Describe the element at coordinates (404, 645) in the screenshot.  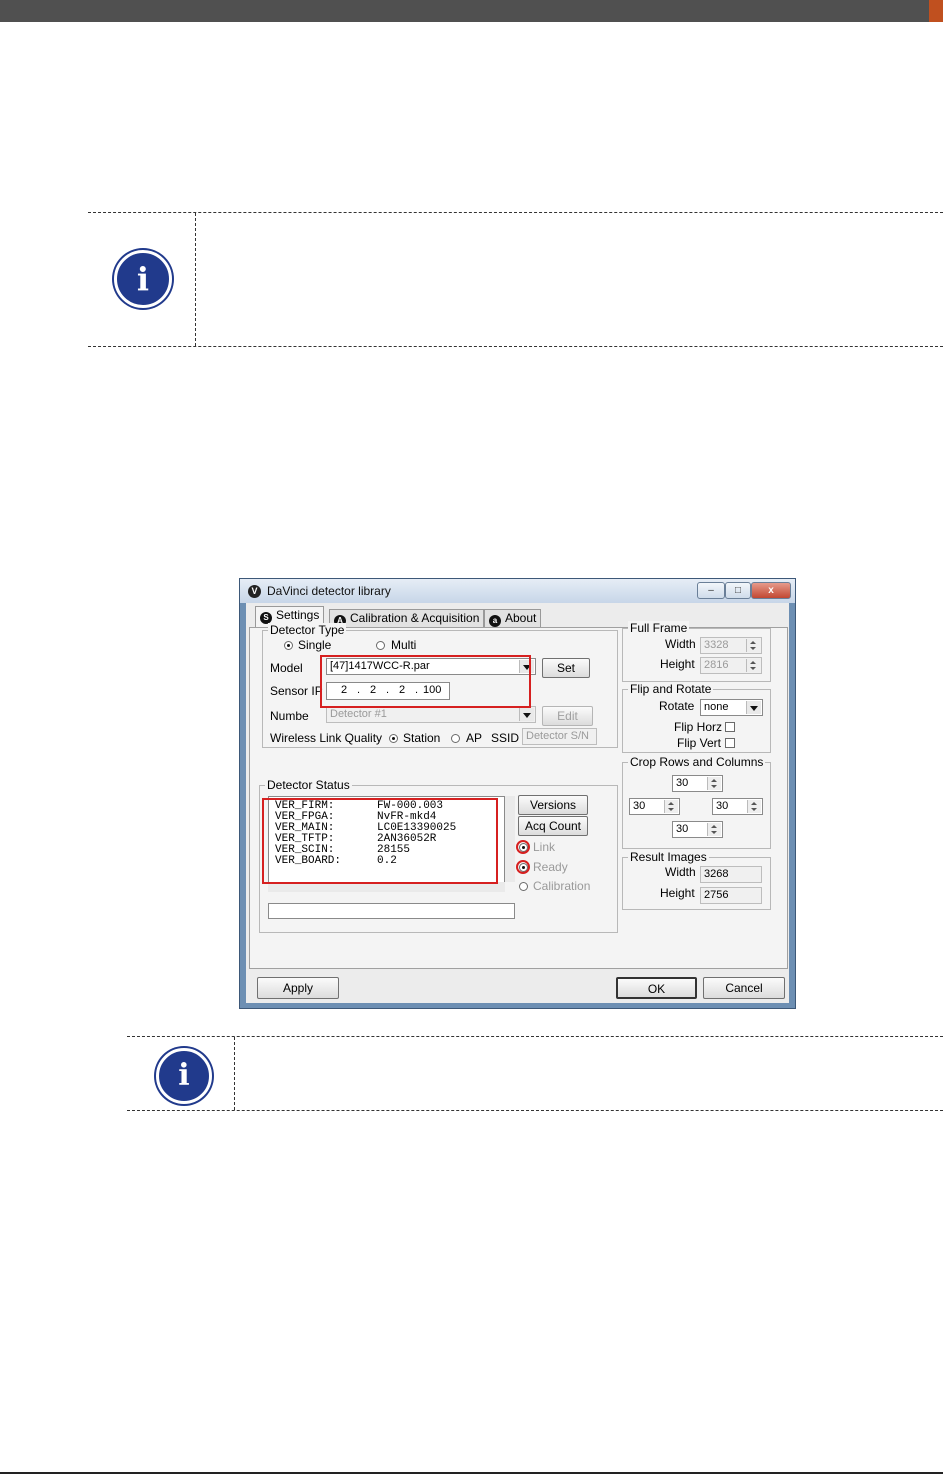
I see `multi-label: Multi` at that location.